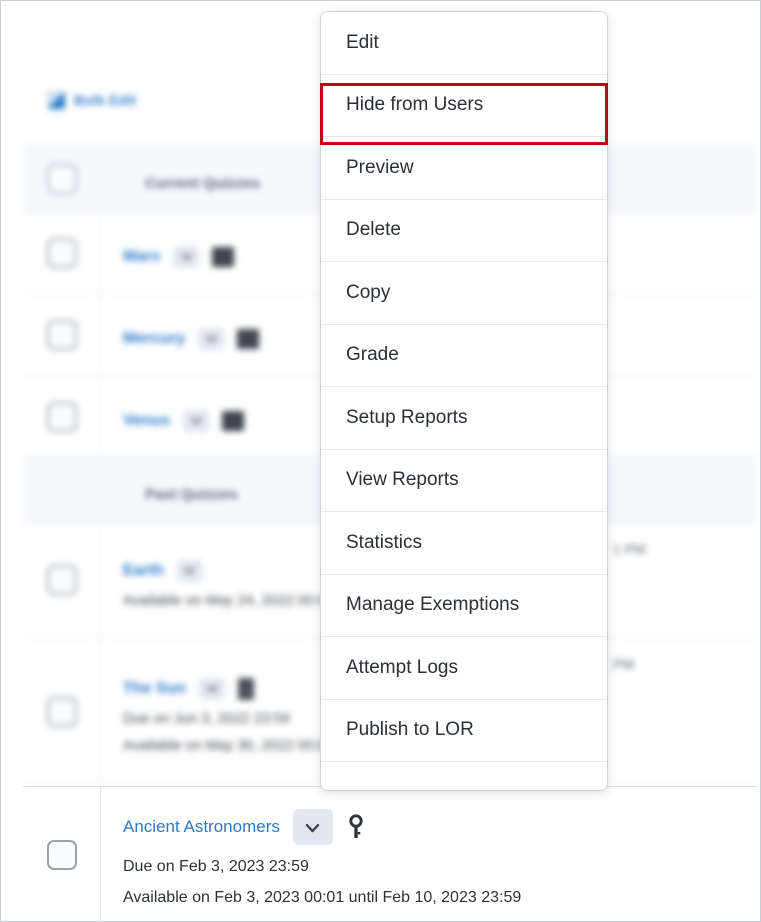 The height and width of the screenshot is (922, 761). What do you see at coordinates (464, 480) in the screenshot?
I see `menu-item-view-reports: View Reports` at bounding box center [464, 480].